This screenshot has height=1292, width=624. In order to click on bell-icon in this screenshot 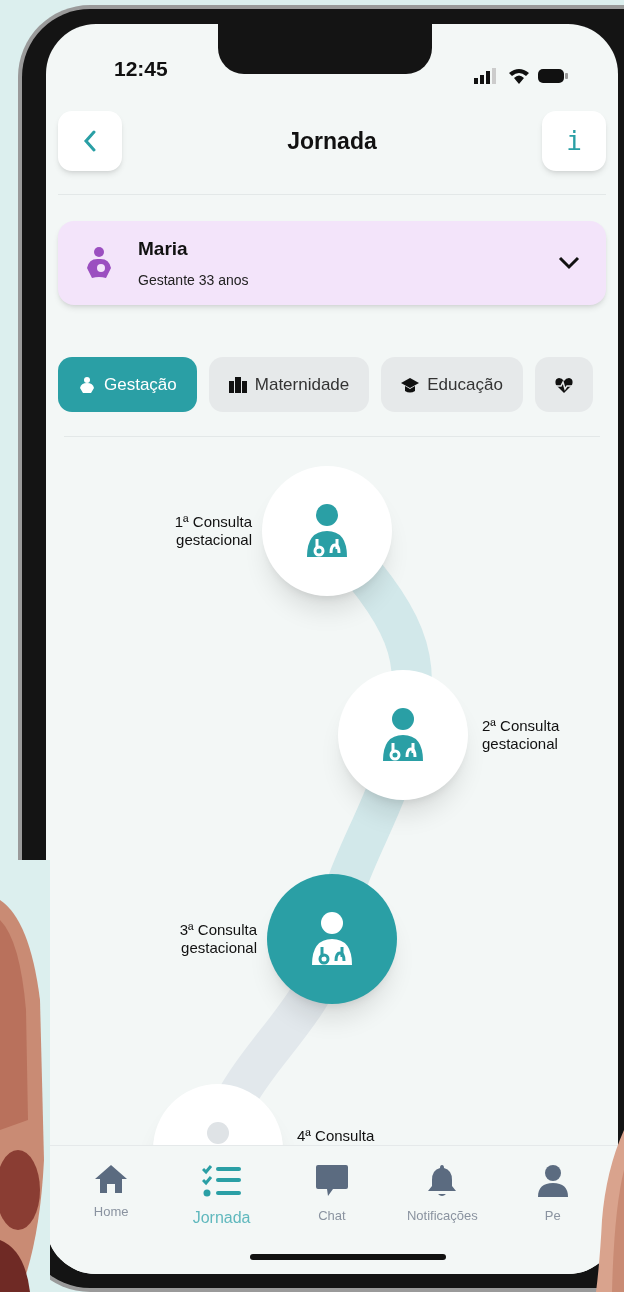, I will do `click(442, 1181)`.